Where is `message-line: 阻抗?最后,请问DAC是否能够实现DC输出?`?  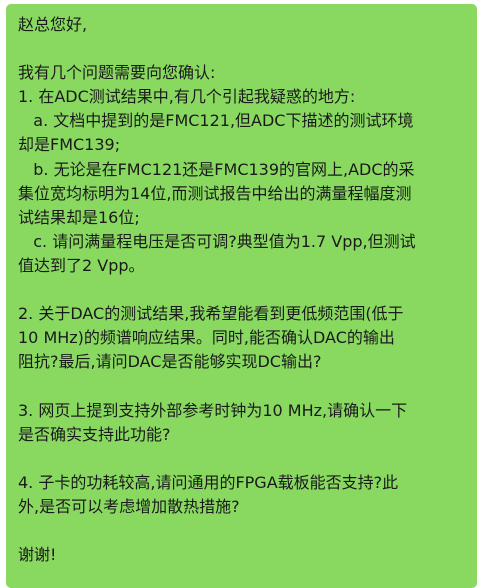 message-line: 阻抗?最后,请问DAC是否能够实现DC输出? is located at coordinates (170, 362).